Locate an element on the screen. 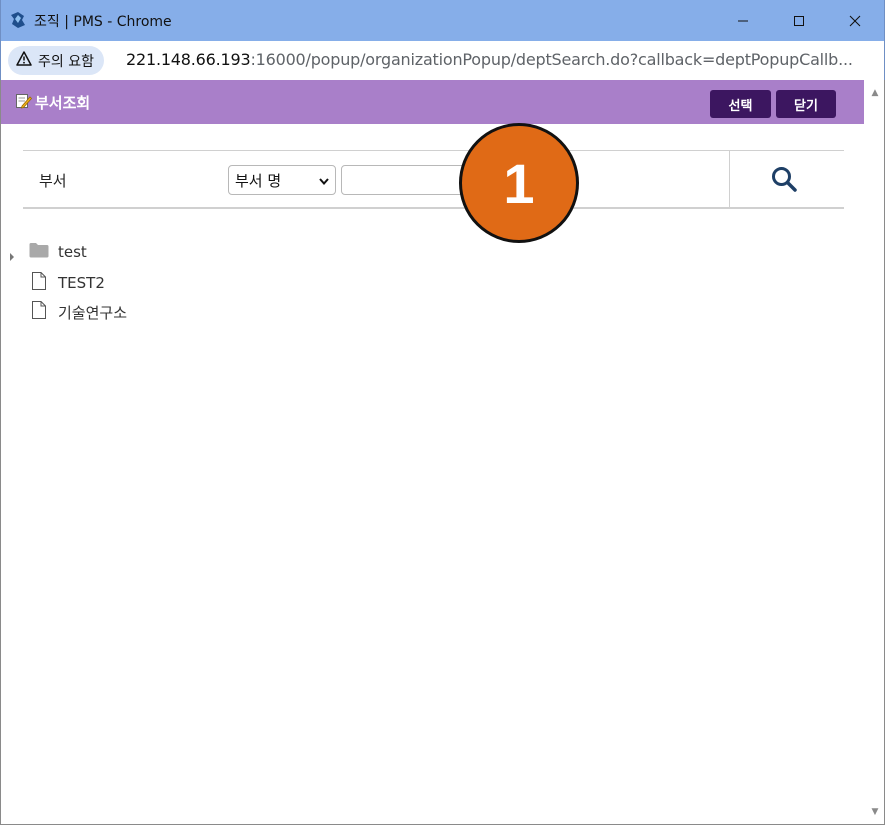 The height and width of the screenshot is (825, 885). popup-title-text: 부서조회 is located at coordinates (63, 103).